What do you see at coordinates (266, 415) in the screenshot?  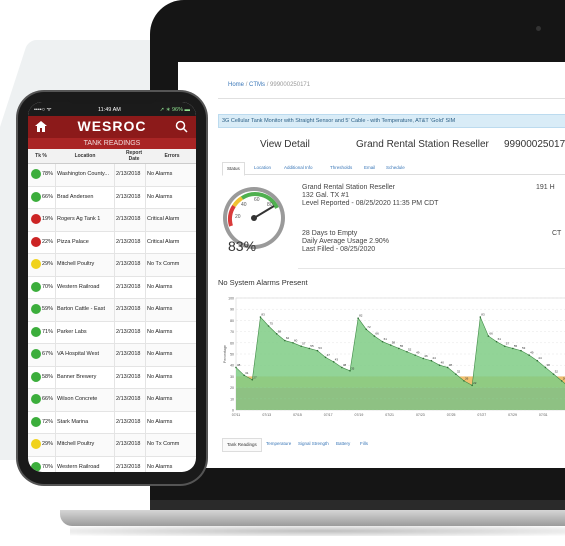 I see `x-tick-label: 07/13` at bounding box center [266, 415].